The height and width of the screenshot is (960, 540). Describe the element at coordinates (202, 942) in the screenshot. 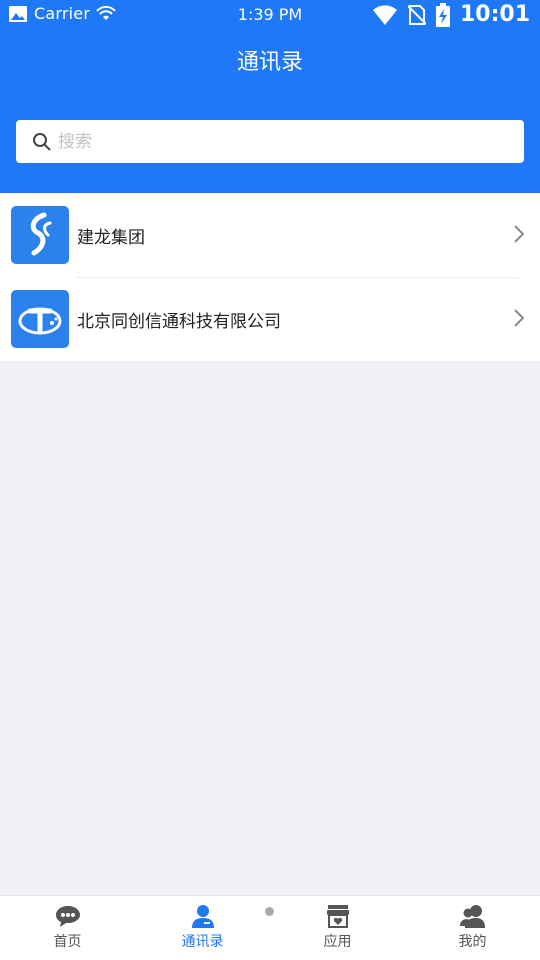

I see `tab-label: 通讯录` at that location.